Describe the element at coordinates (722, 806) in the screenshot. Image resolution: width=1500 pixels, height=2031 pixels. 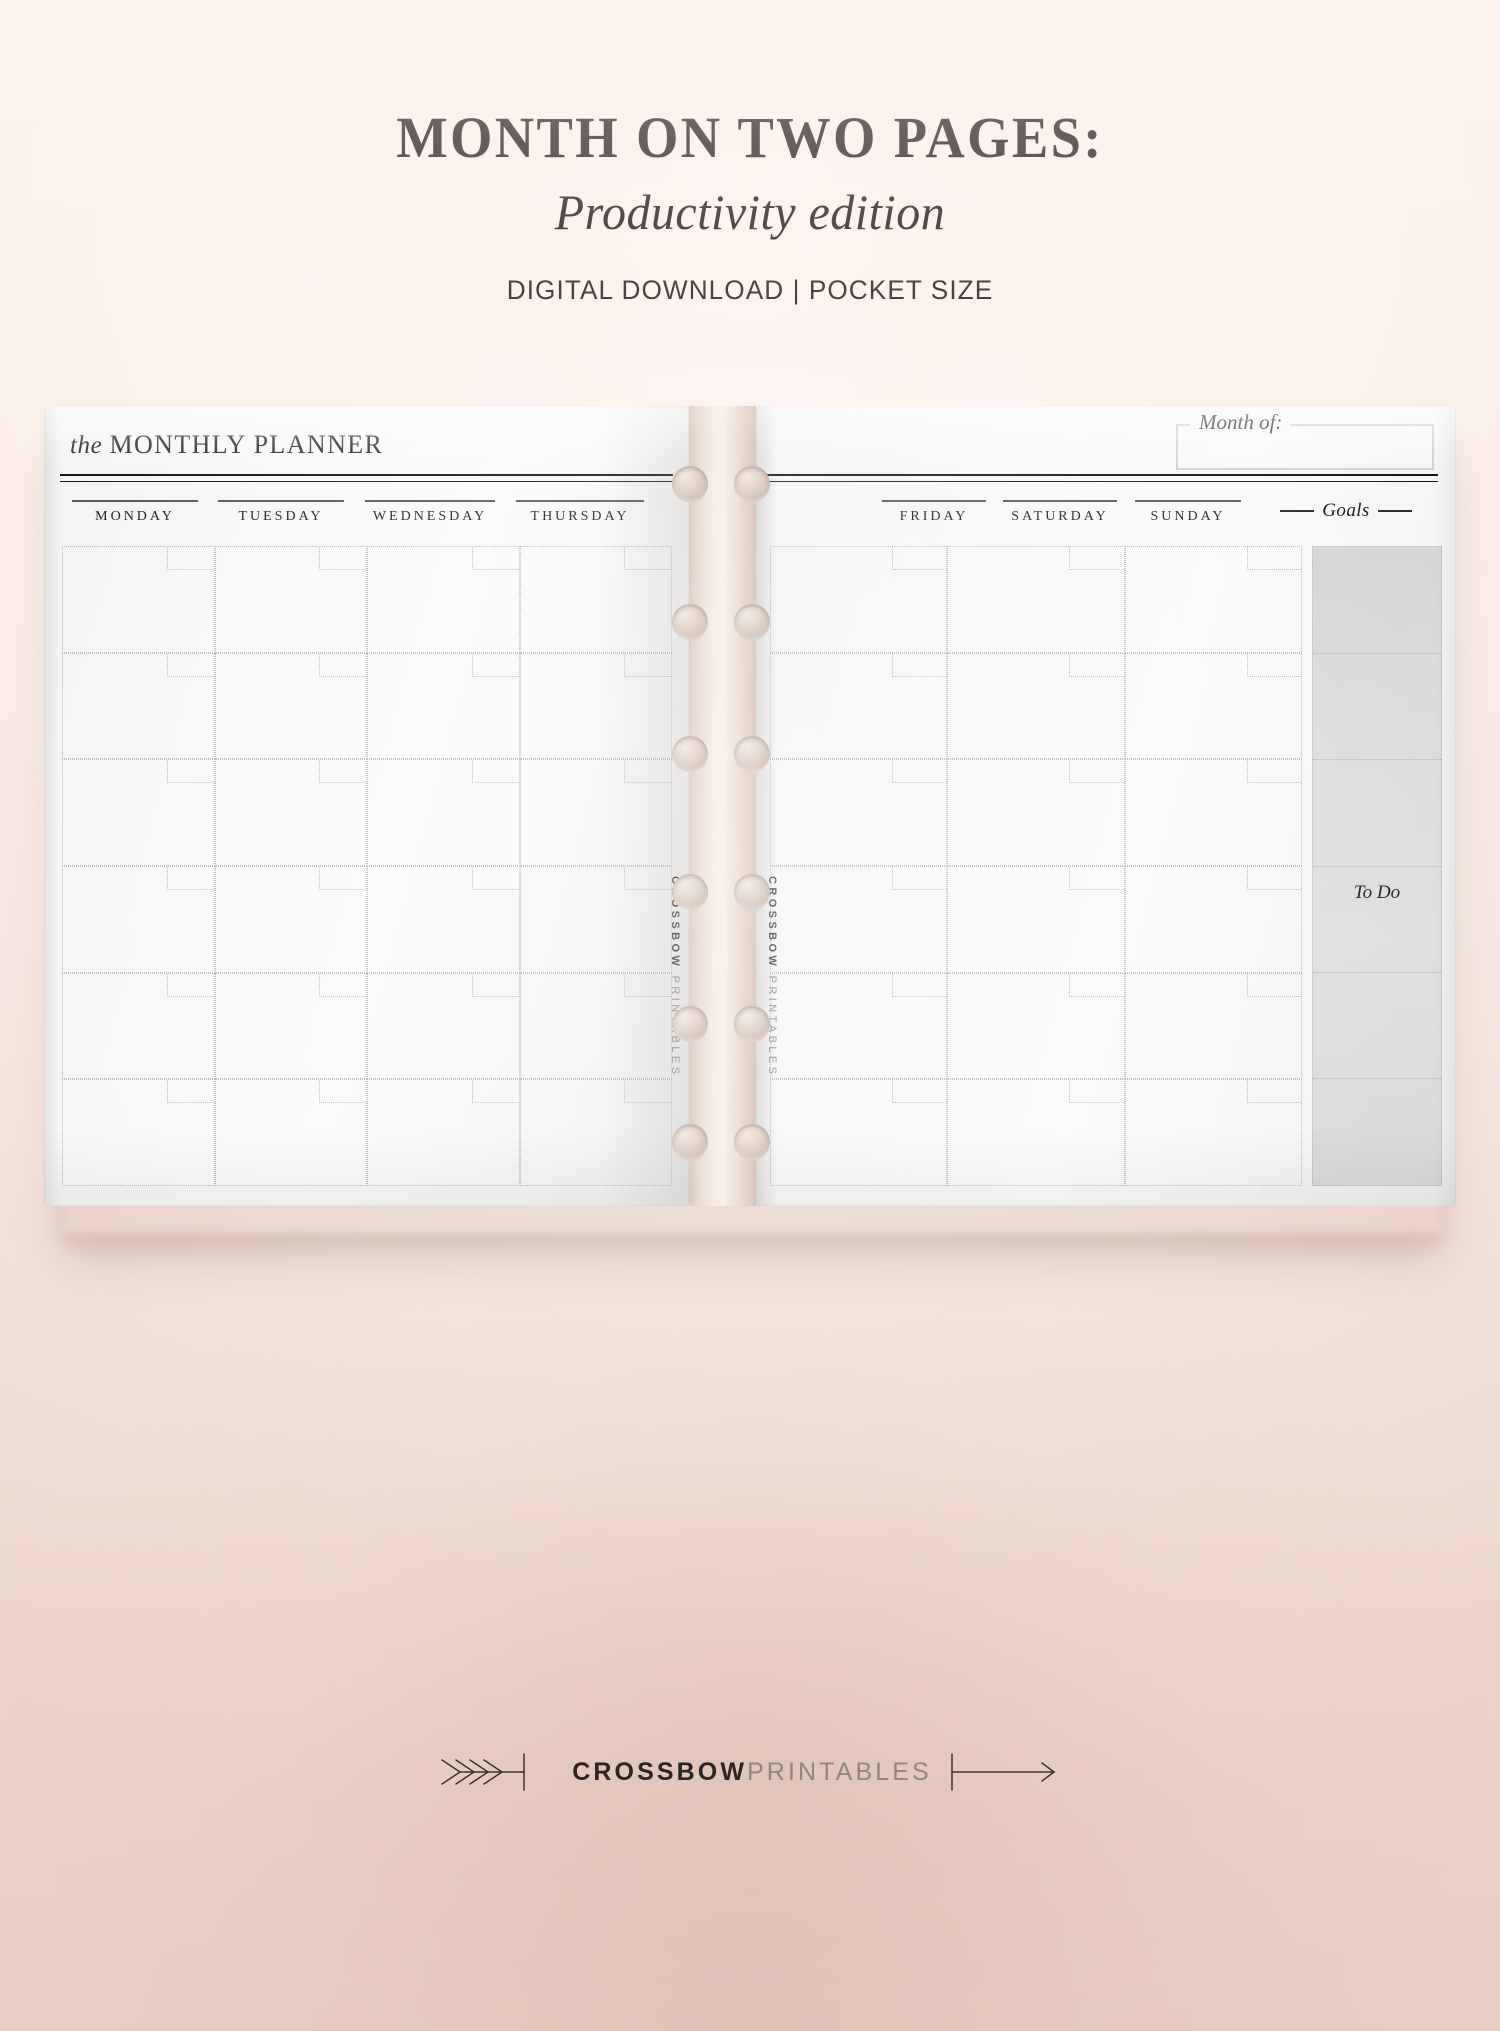
I see `binder-gutter` at that location.